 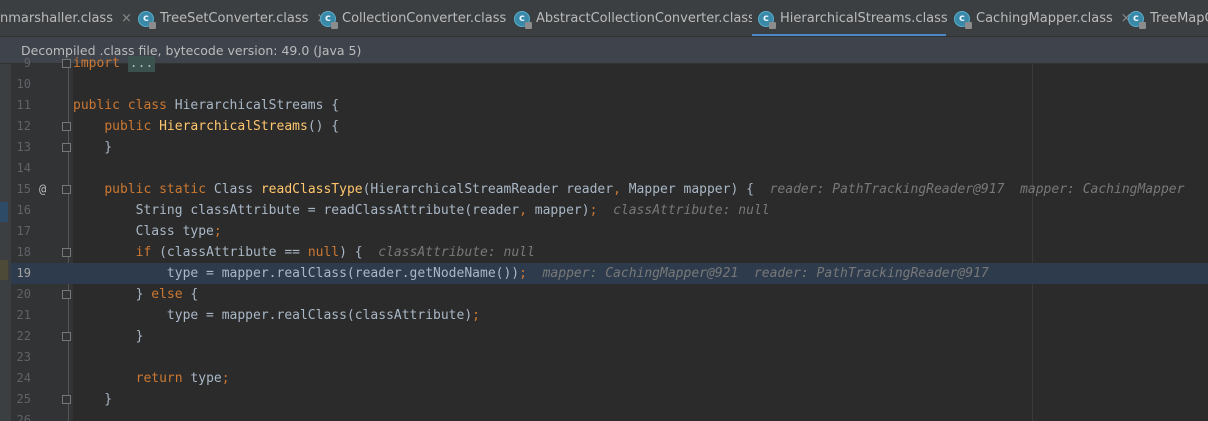 What do you see at coordinates (23, 84) in the screenshot?
I see `line-number: 10` at bounding box center [23, 84].